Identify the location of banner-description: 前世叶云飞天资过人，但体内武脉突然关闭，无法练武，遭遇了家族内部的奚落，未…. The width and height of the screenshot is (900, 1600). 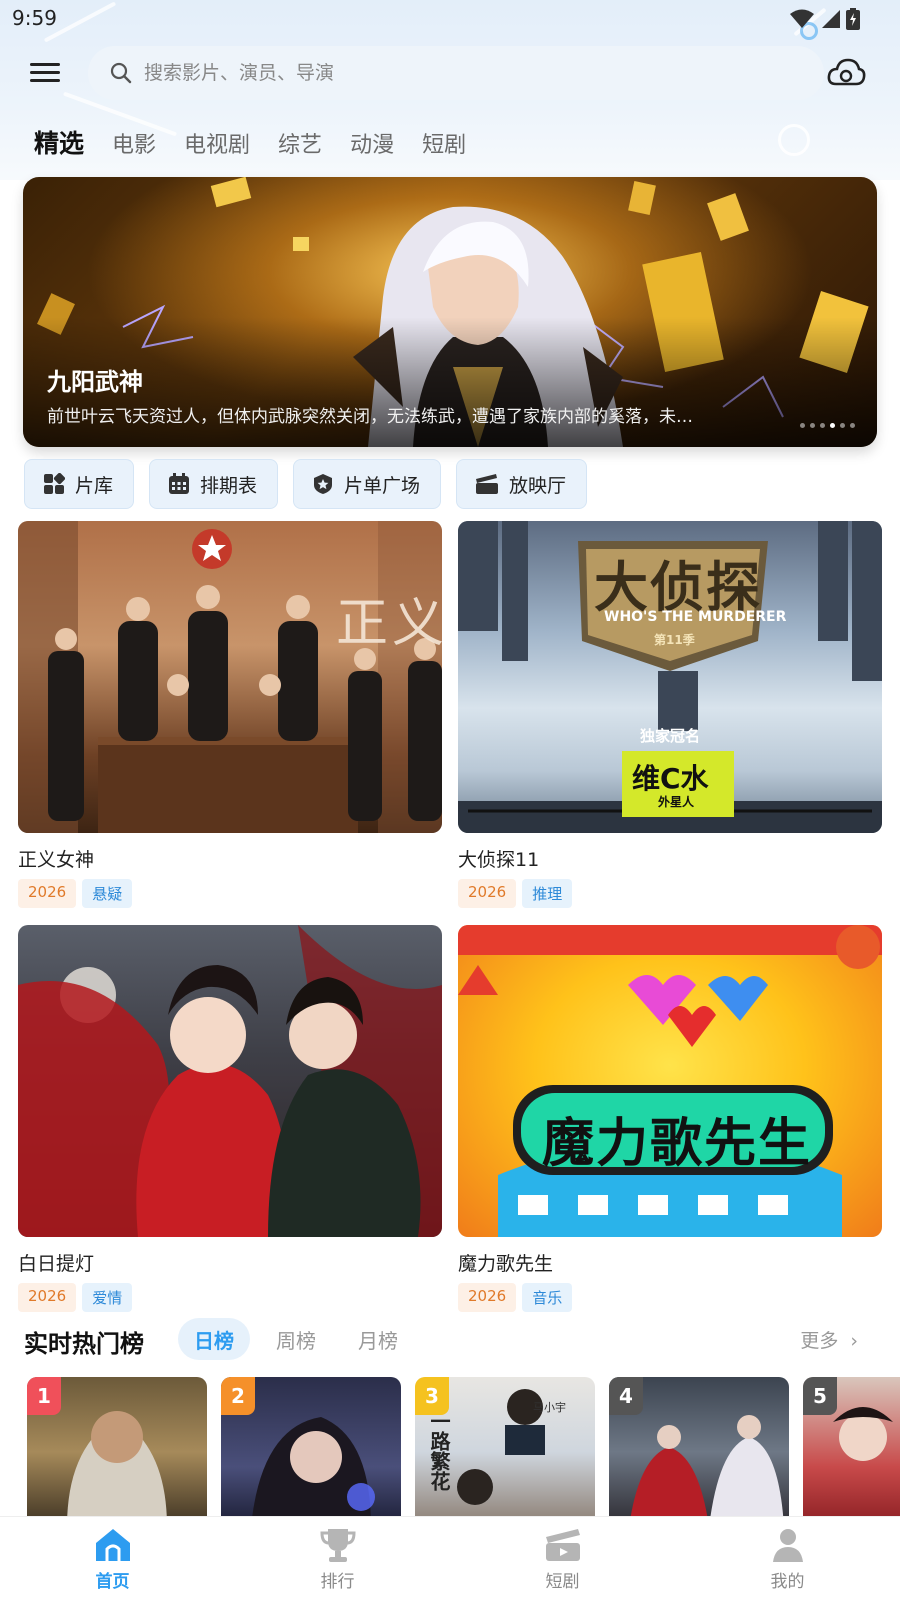
(370, 417).